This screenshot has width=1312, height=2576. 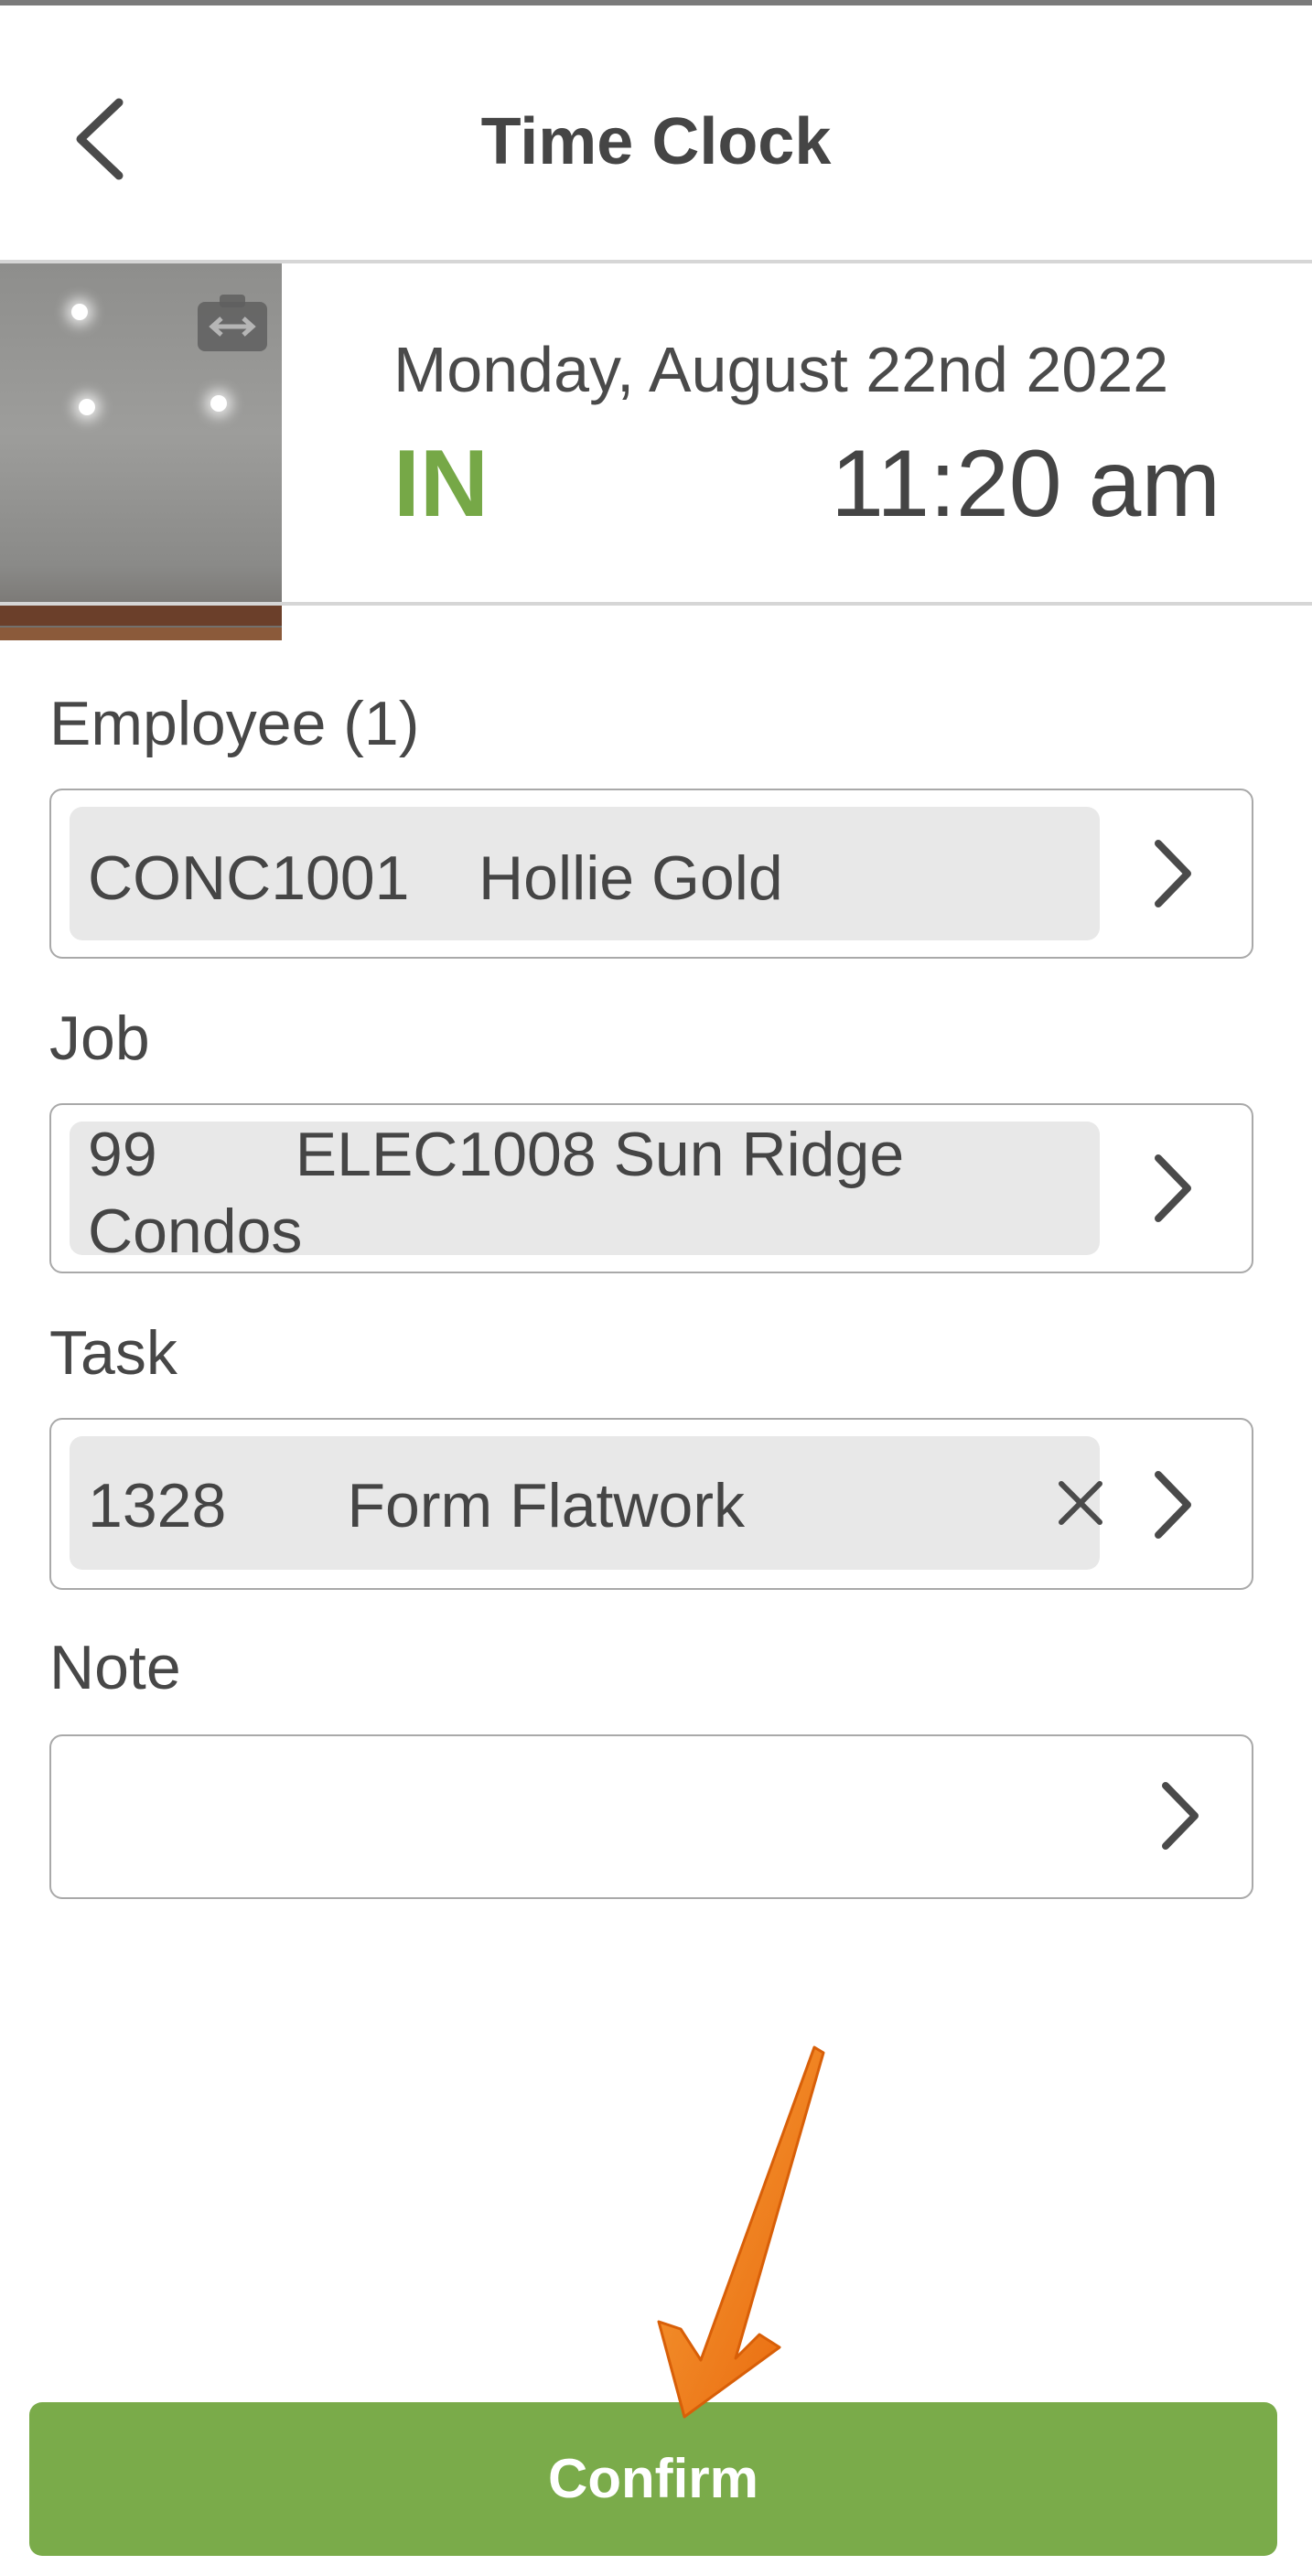 I want to click on task-chip: 1328 Form Flatwork, so click(x=585, y=1503).